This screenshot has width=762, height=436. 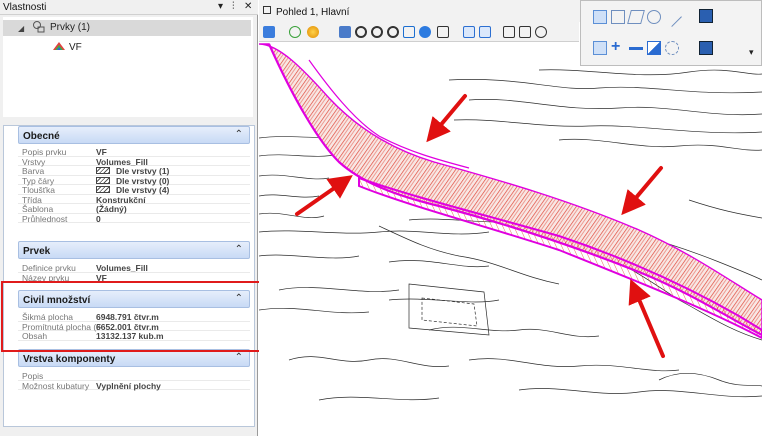 What do you see at coordinates (25, 7) in the screenshot?
I see `properties-title: Vlastnosti` at bounding box center [25, 7].